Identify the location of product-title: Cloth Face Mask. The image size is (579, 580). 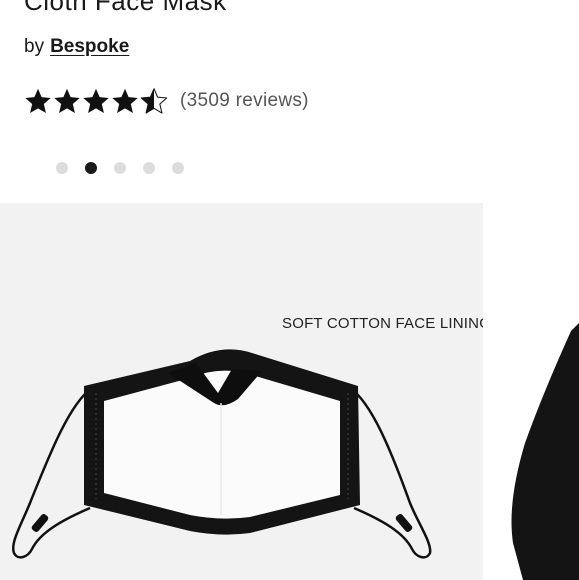
(125, 8).